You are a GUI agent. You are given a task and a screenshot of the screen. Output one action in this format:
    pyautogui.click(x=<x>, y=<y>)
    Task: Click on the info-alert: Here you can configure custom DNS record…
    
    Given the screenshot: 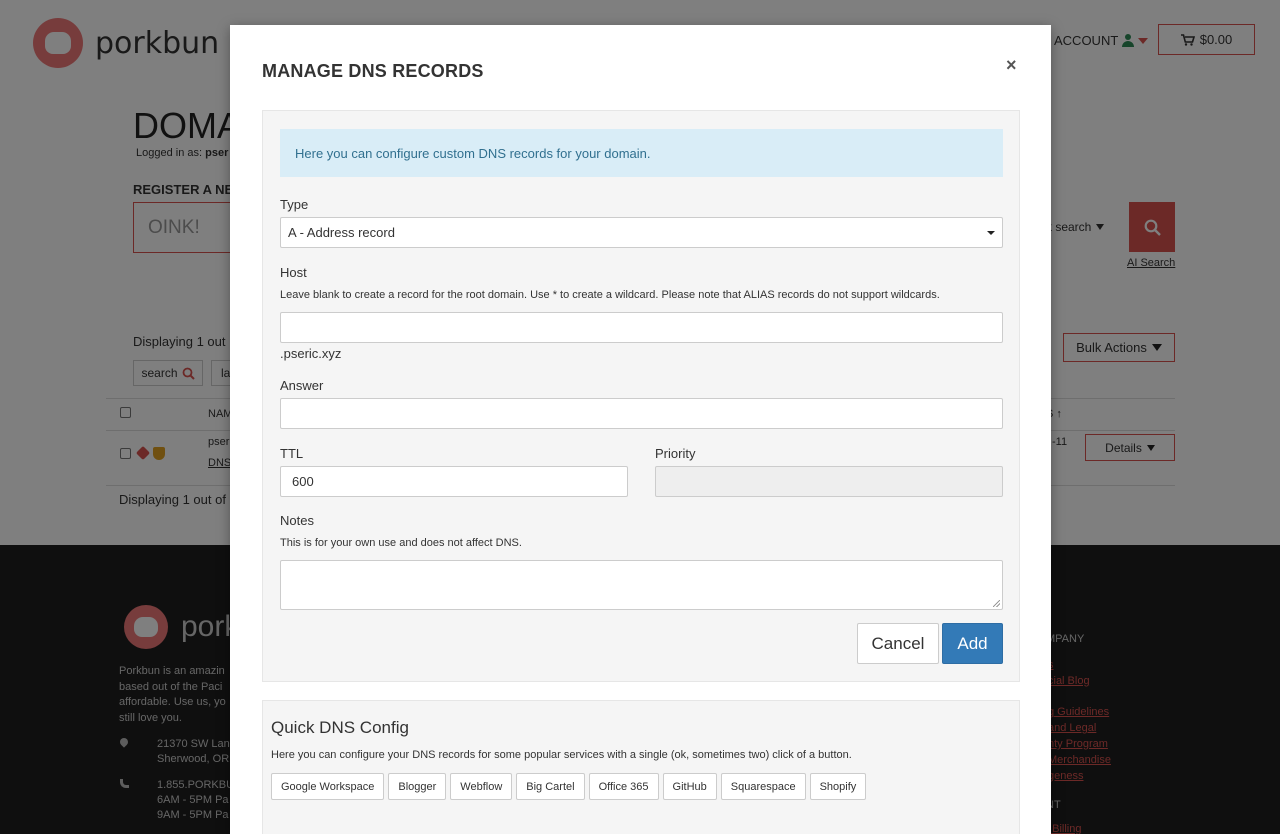 What is the action you would take?
    pyautogui.click(x=641, y=153)
    